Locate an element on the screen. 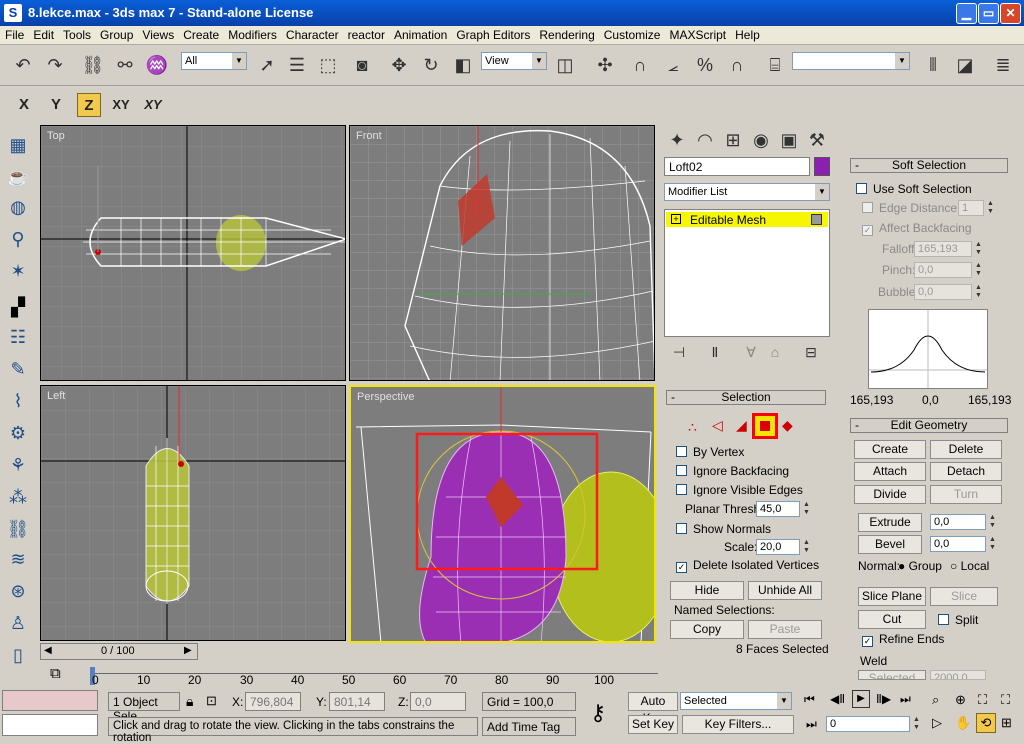  unhide-all-button: Unhide All is located at coordinates (785, 590).